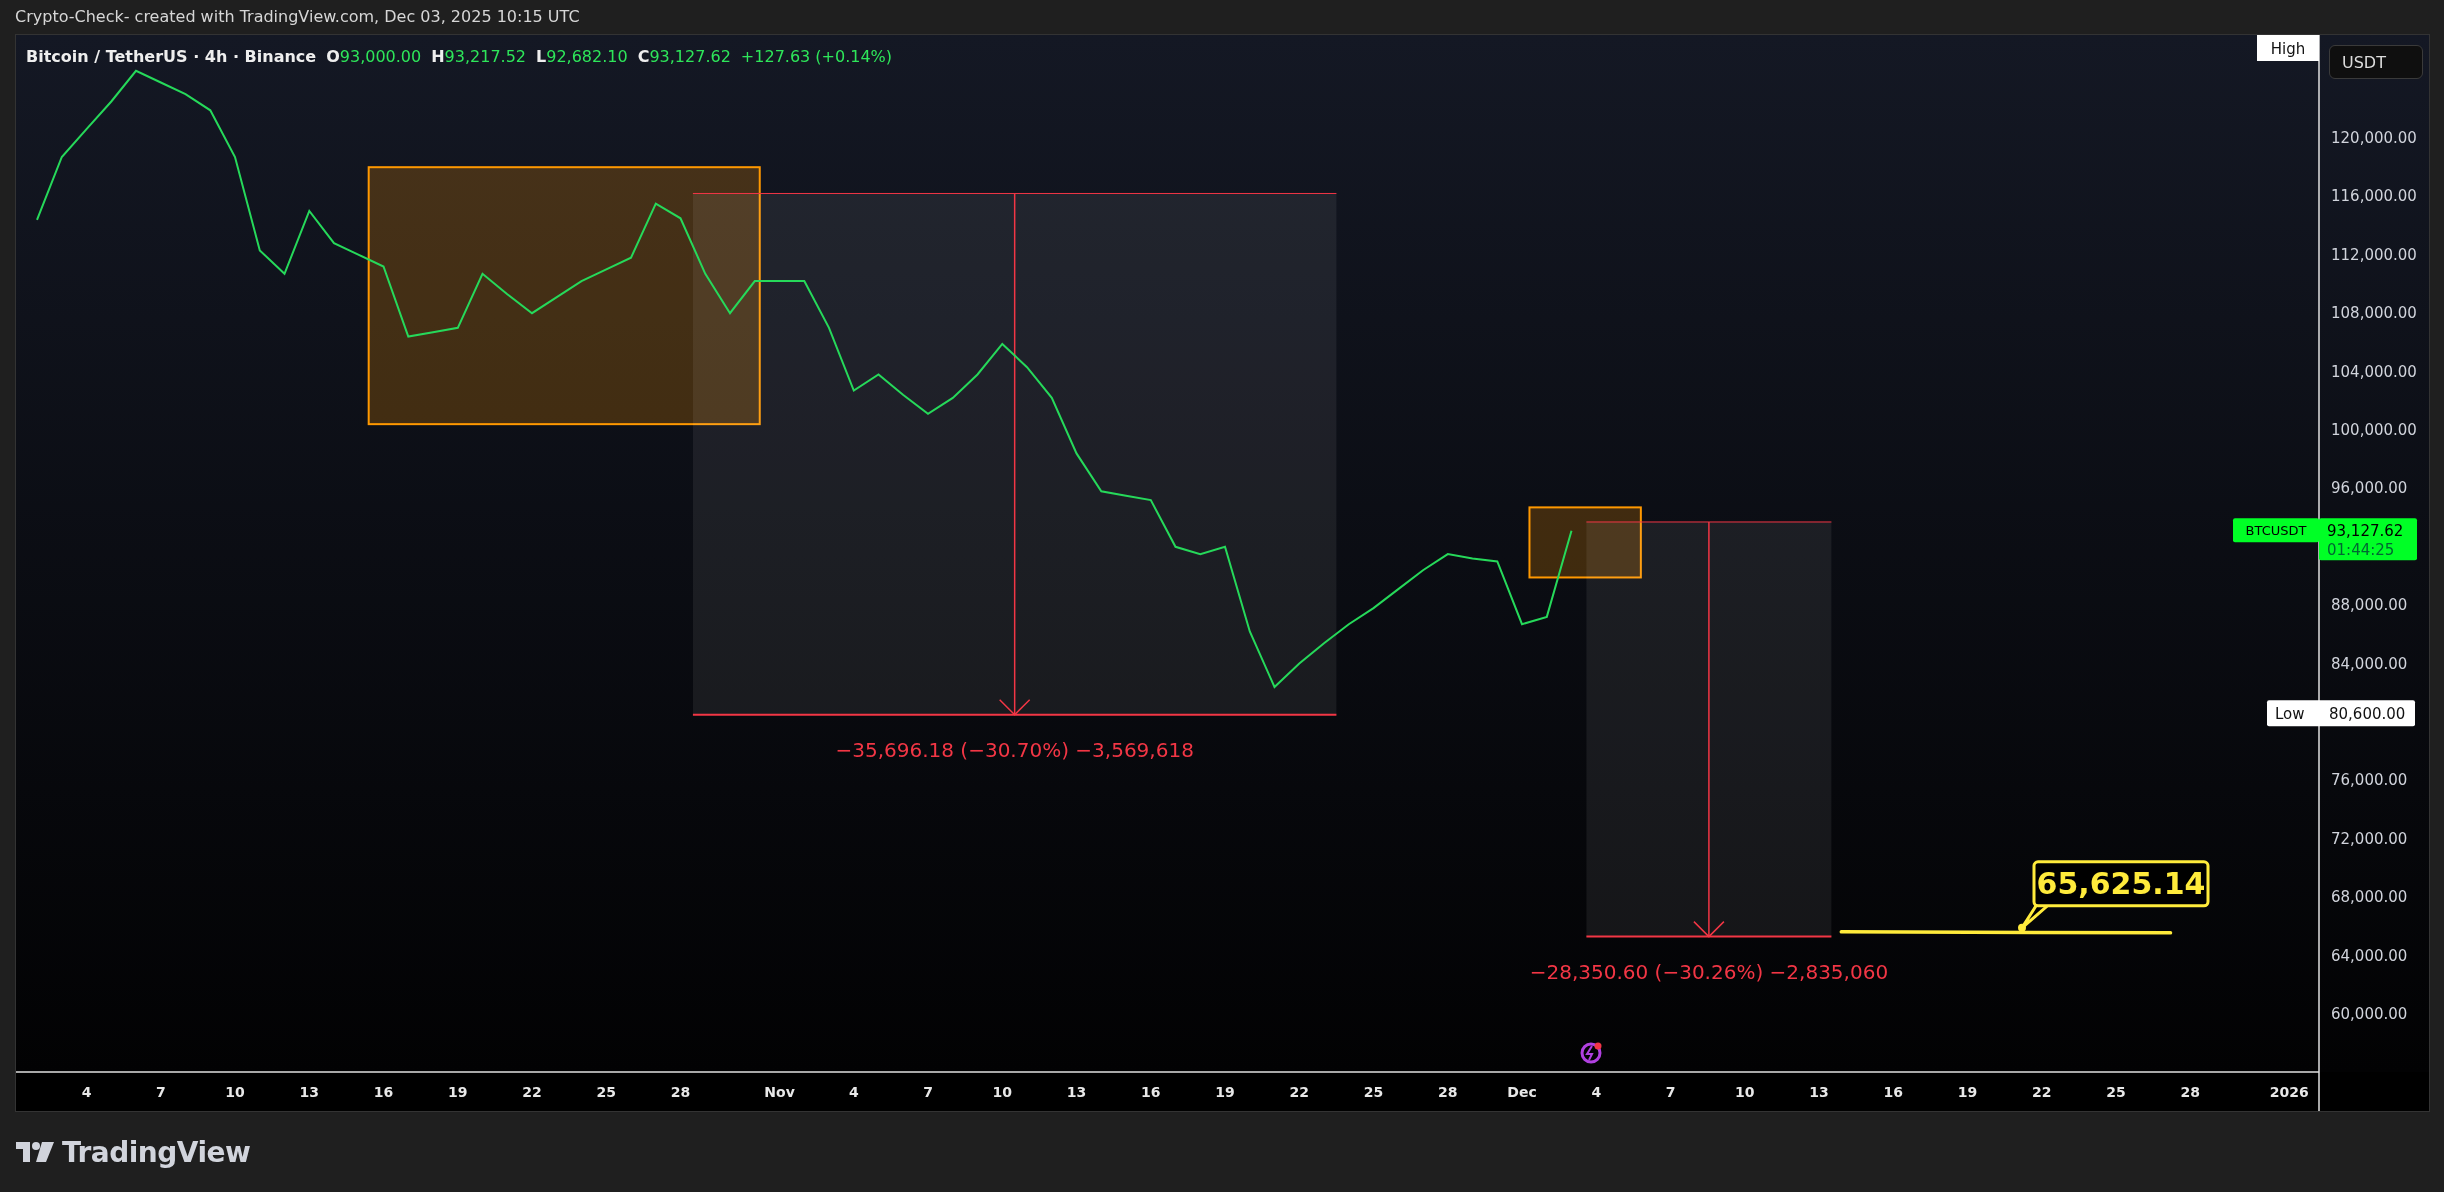 Image resolution: width=2444 pixels, height=1192 pixels. I want to click on symbol-label: BTCUSDT, so click(2276, 531).